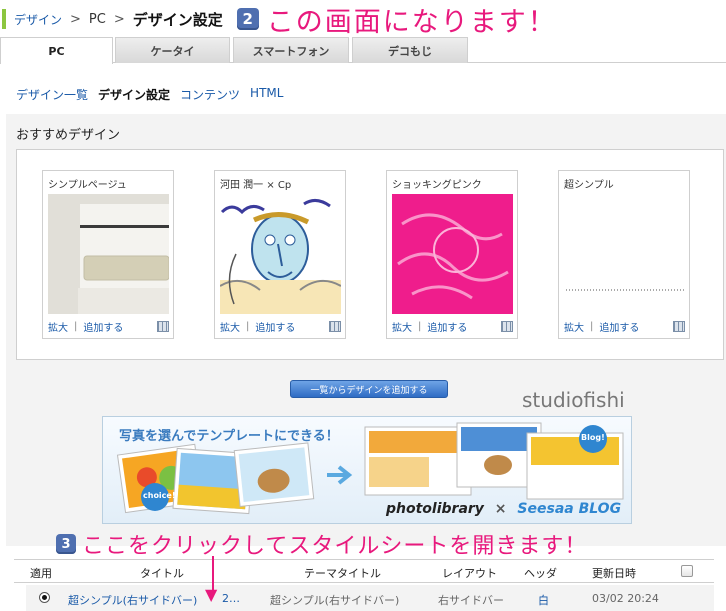 This screenshot has width=726, height=611. Describe the element at coordinates (68, 135) in the screenshot. I see `recommended-title: おすすめデザイン` at that location.